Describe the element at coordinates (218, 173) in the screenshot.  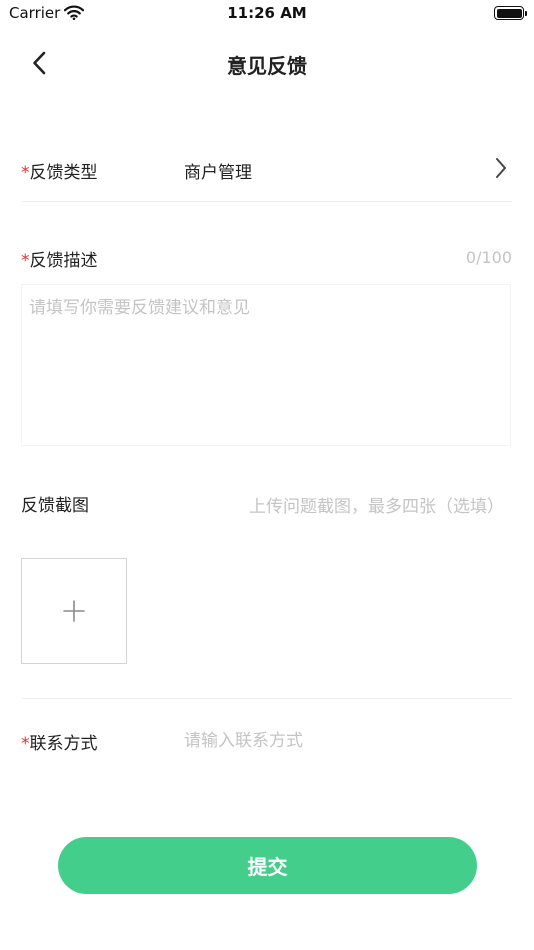
I see `feedback-type-value: 商户管理` at that location.